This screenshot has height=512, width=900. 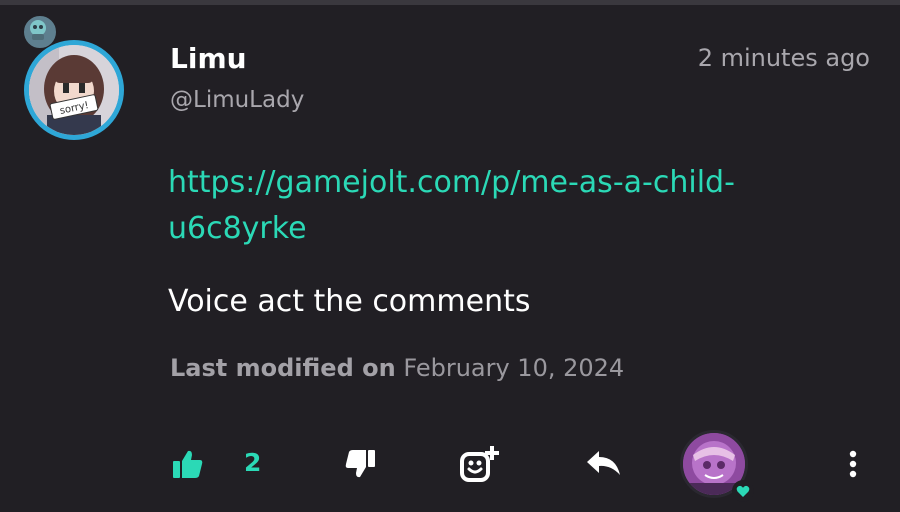 What do you see at coordinates (743, 491) in the screenshot?
I see `liker-heart-icon` at bounding box center [743, 491].